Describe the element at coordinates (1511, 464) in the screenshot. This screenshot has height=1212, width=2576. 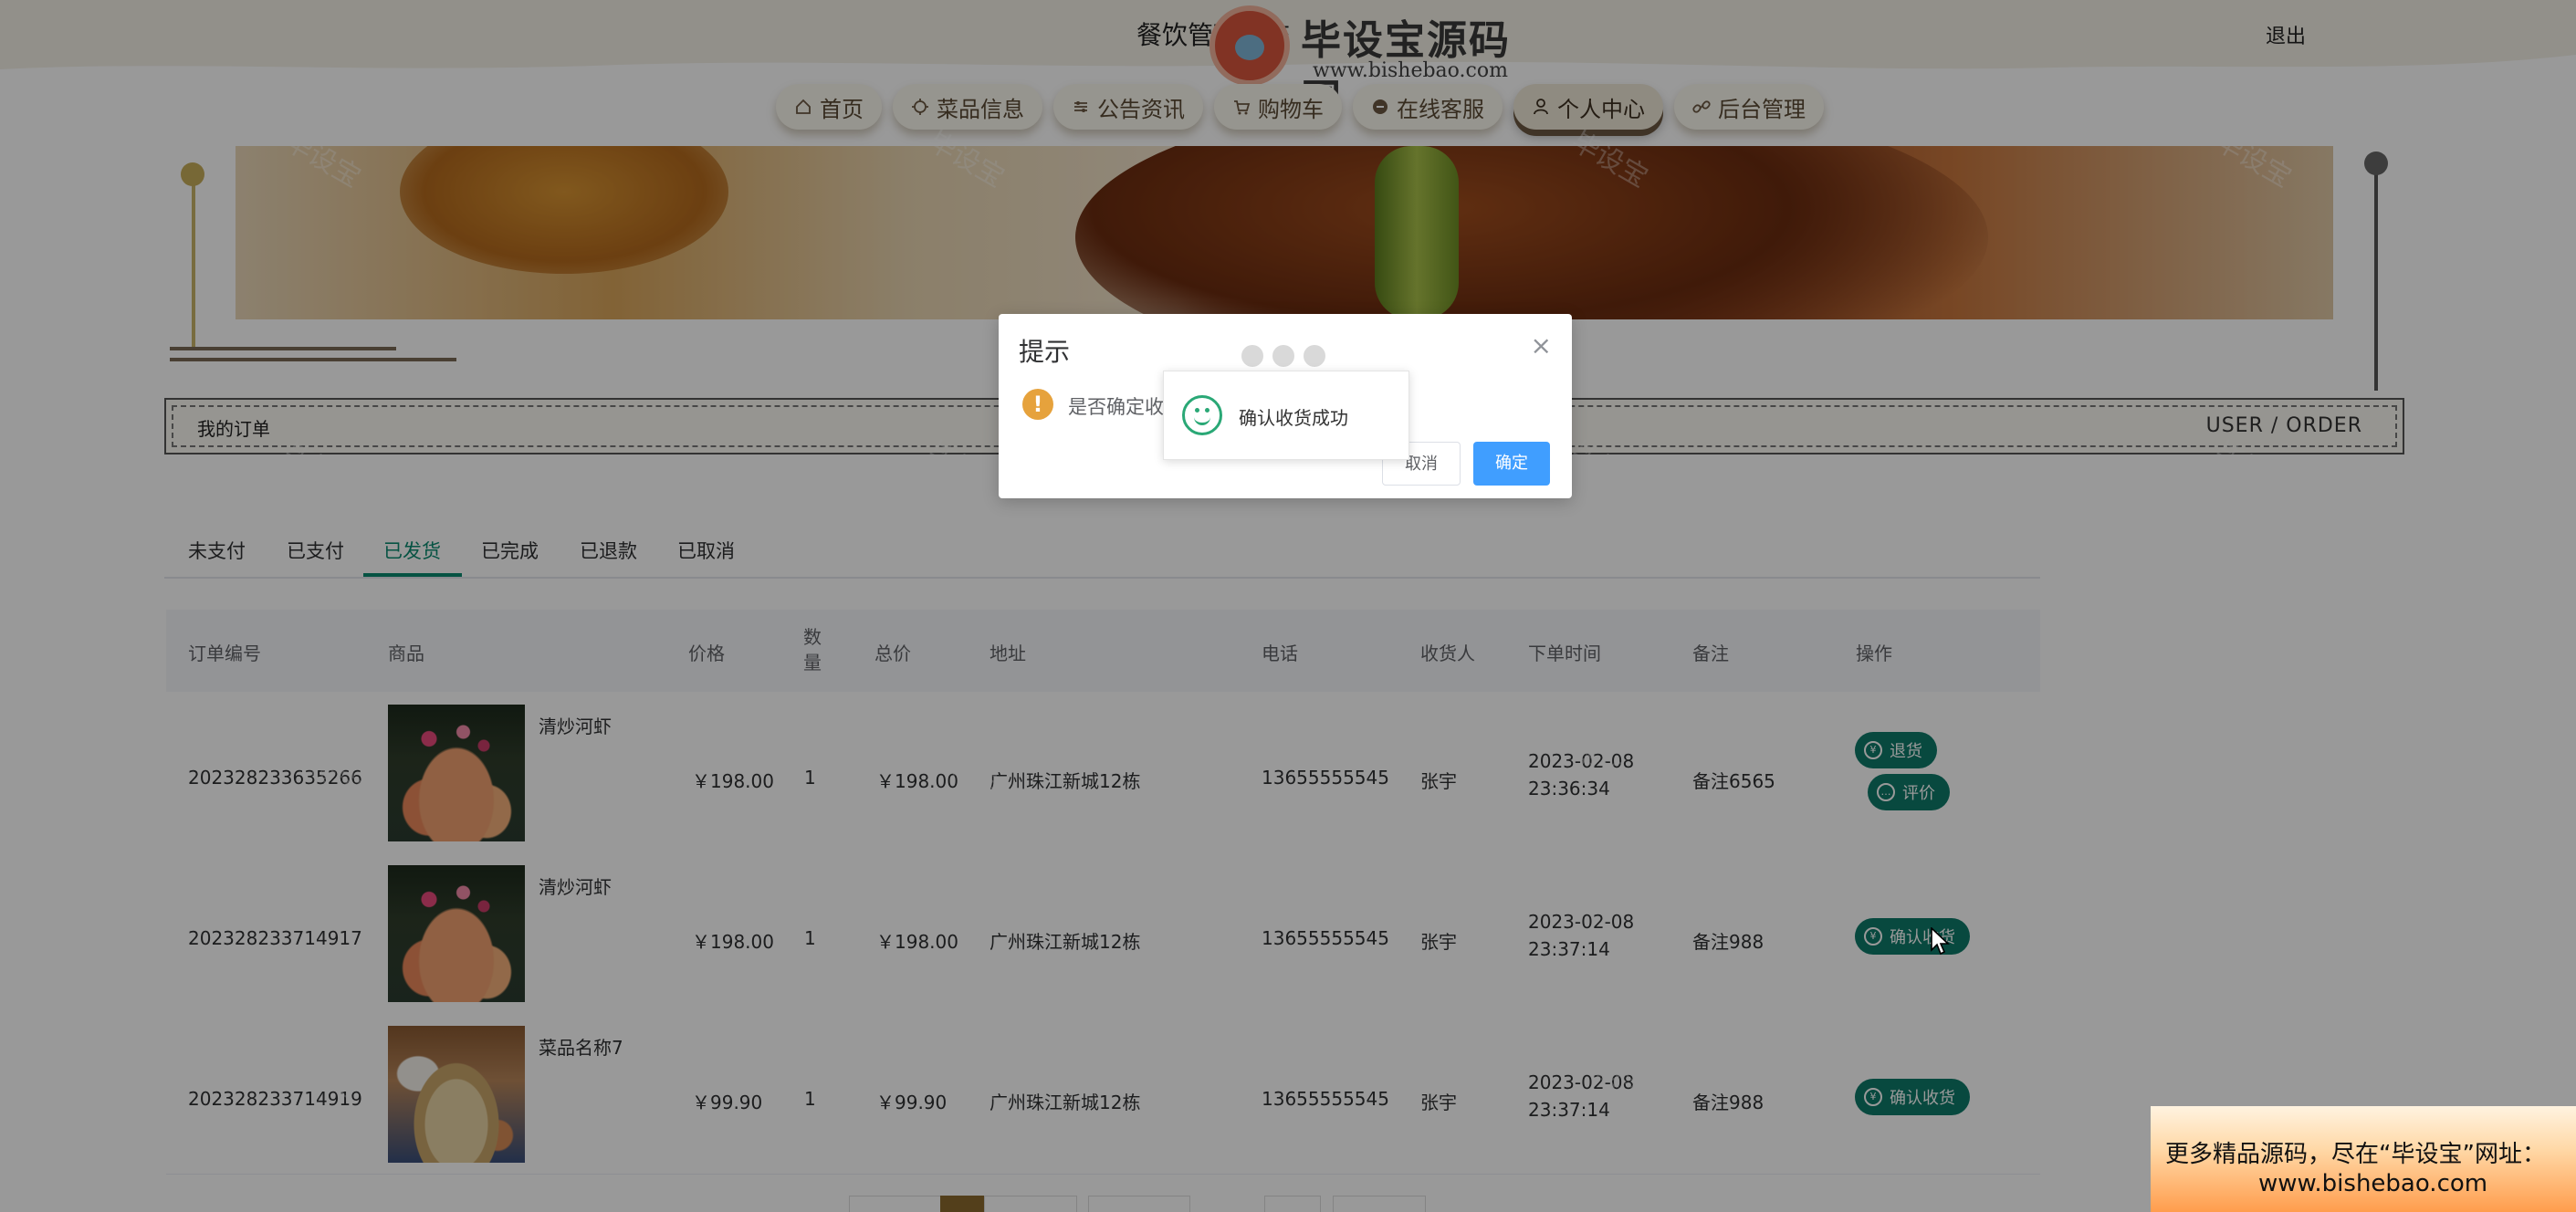
I see `dialog-confirm-button: 确定` at that location.